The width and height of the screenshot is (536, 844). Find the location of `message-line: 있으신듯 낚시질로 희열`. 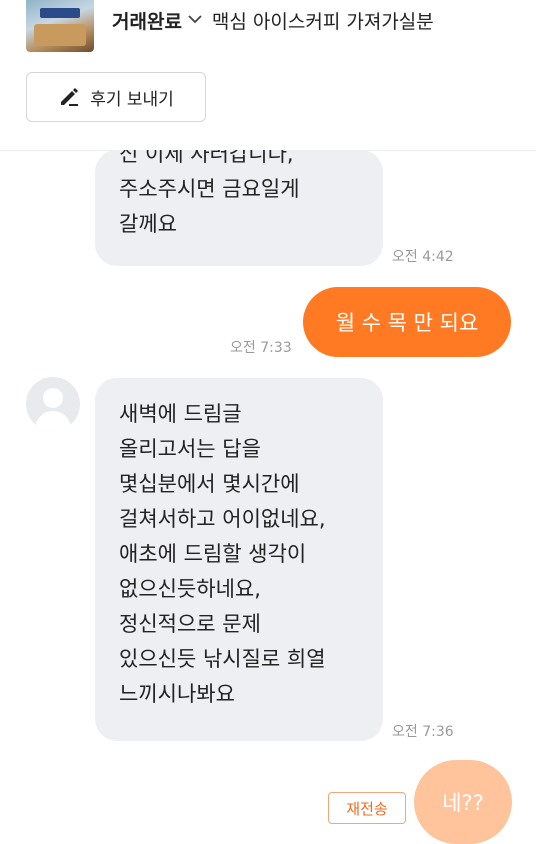

message-line: 있으신듯 낚시질로 희열 is located at coordinates (222, 659).